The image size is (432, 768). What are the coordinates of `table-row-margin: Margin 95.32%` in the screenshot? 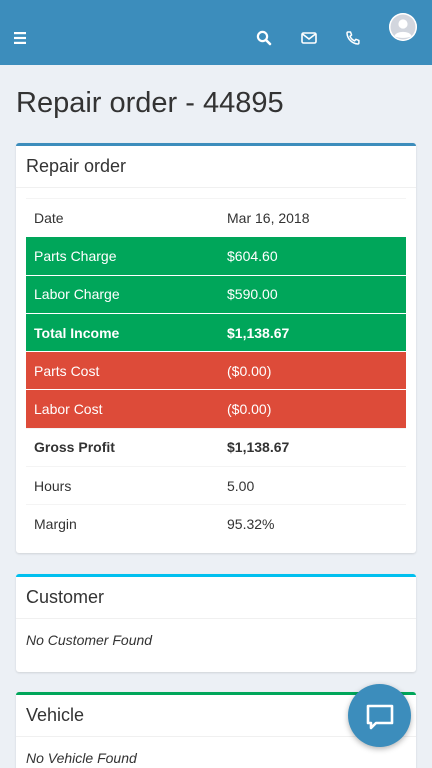 It's located at (216, 524).